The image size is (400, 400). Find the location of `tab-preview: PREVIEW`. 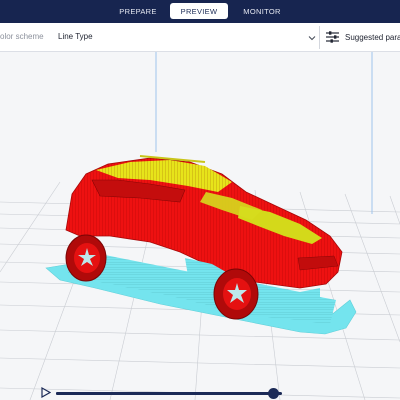

tab-preview: PREVIEW is located at coordinates (199, 11).